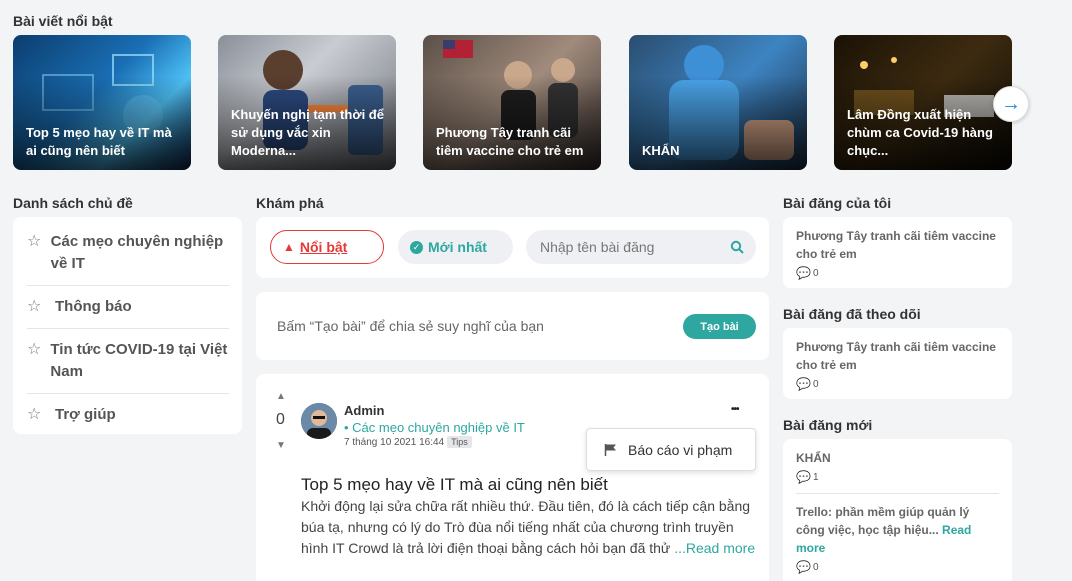 The image size is (1072, 581). Describe the element at coordinates (289, 247) in the screenshot. I see `fire-icon: ▲` at that location.